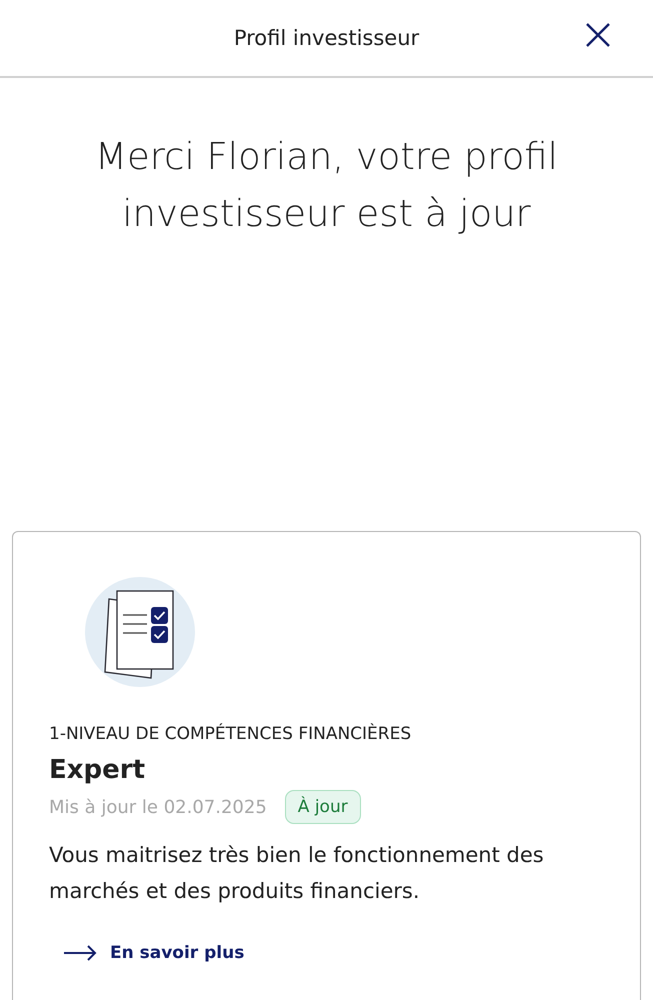  Describe the element at coordinates (326, 185) in the screenshot. I see `confirmation-heading: Merci Florian, votre profil investisseur est à jour` at that location.